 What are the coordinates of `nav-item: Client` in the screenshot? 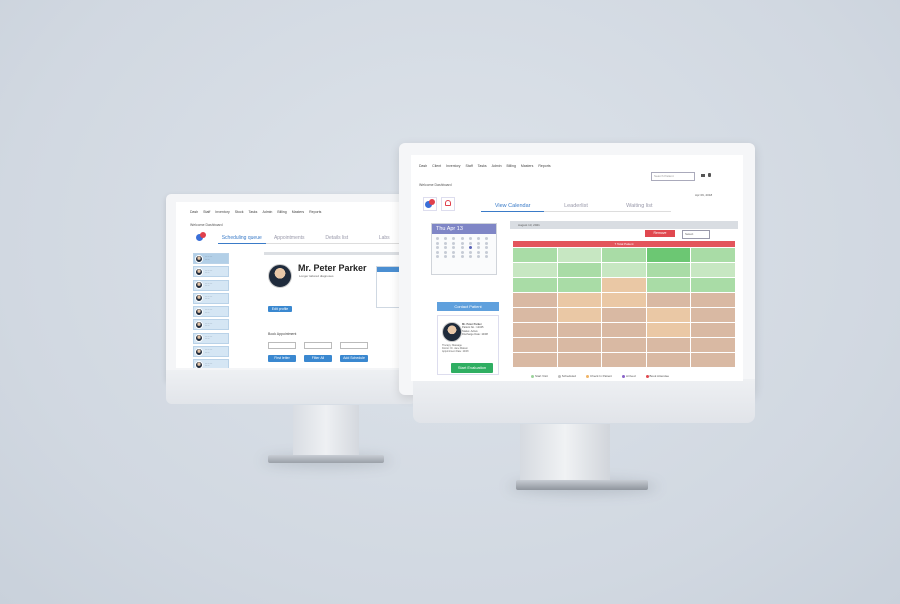 It's located at (436, 166).